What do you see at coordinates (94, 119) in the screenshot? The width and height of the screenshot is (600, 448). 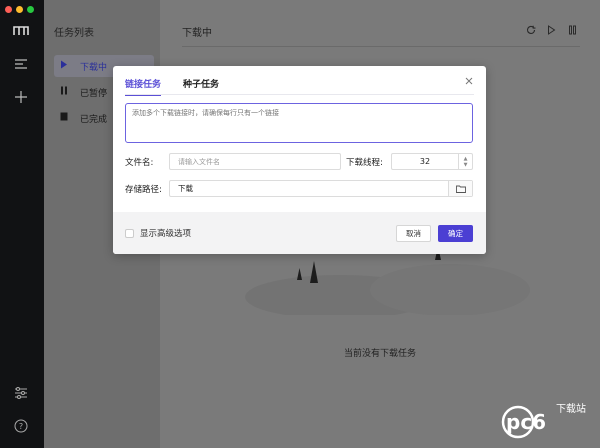 I see `task-item-label: 已完成` at bounding box center [94, 119].